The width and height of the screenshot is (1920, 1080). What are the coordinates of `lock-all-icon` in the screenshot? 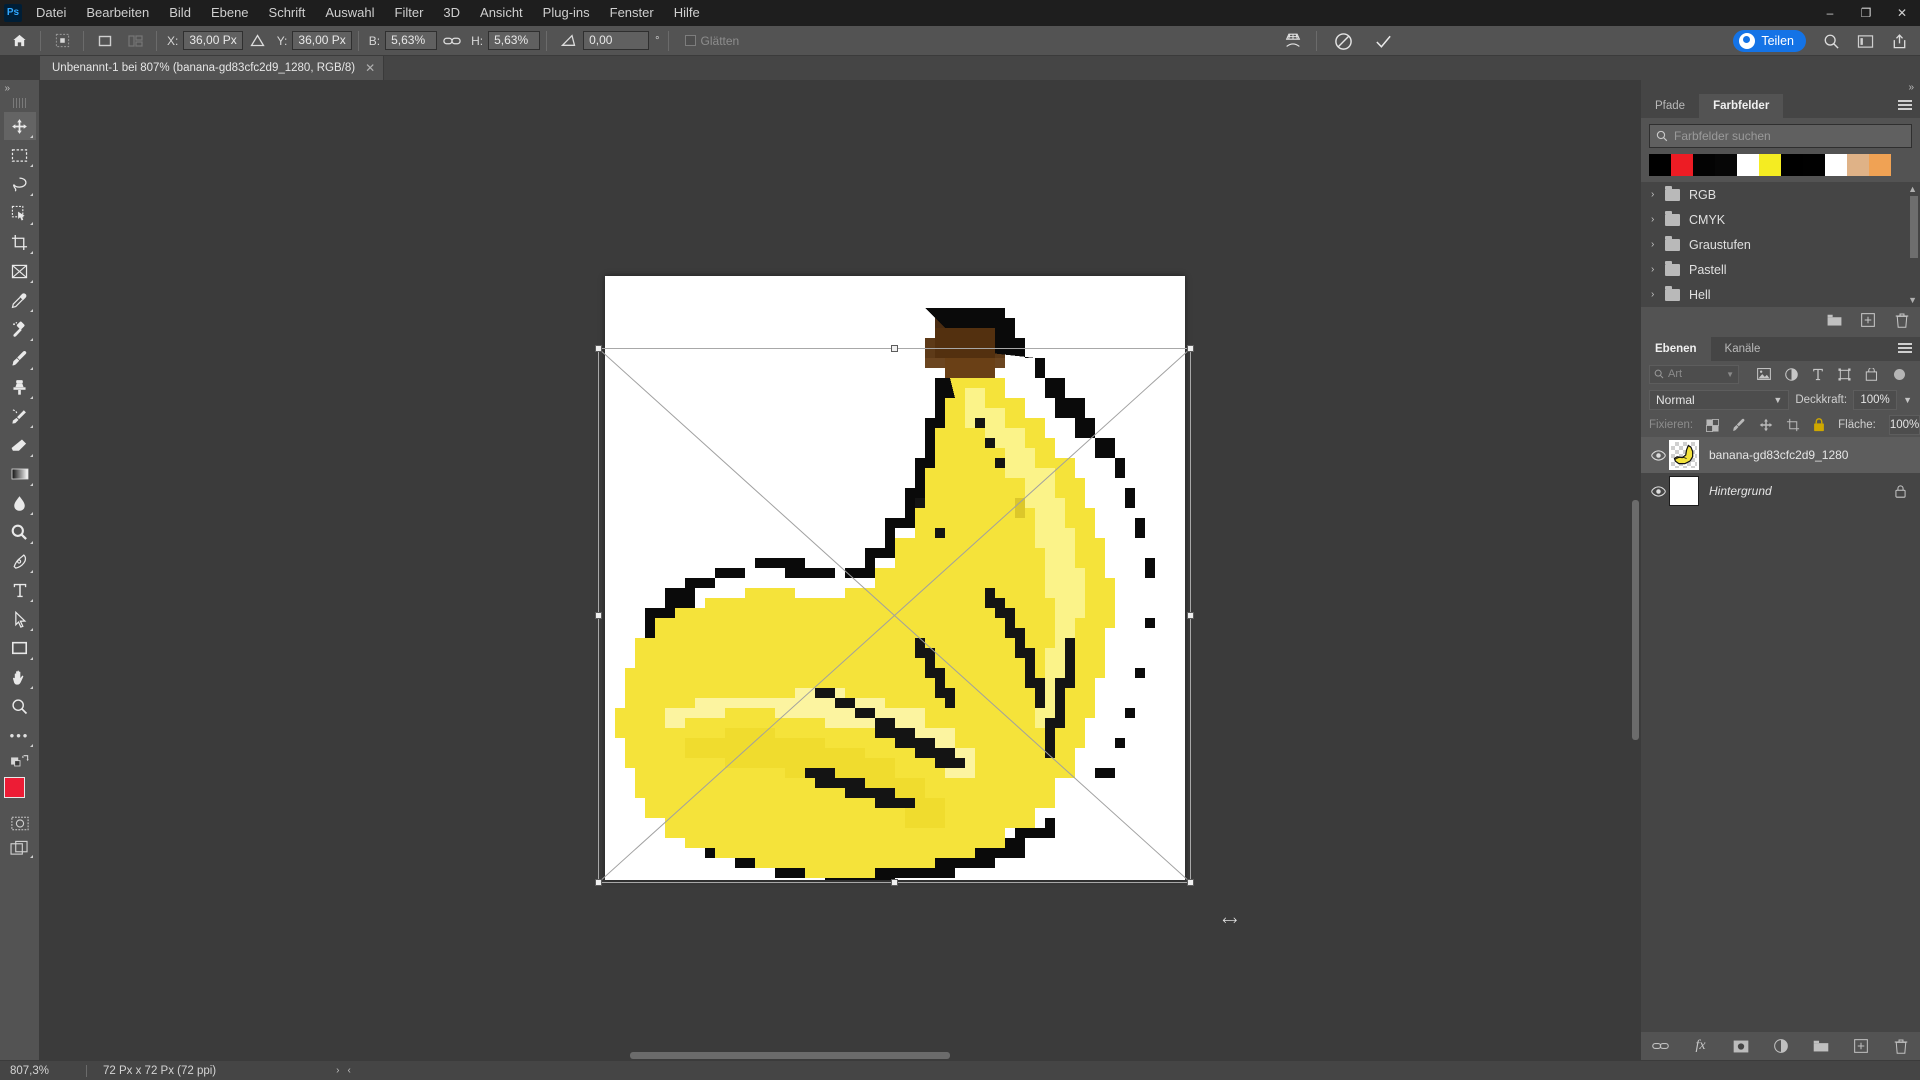 It's located at (1819, 425).